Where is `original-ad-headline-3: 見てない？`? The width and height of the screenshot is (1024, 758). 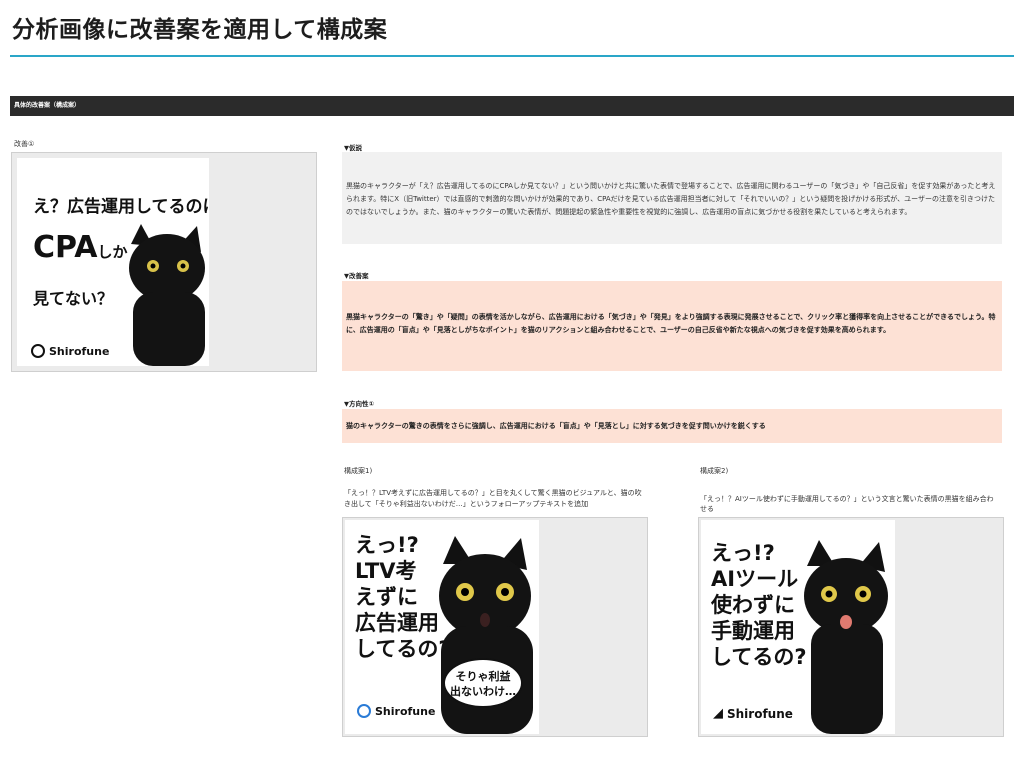
original-ad-headline-3: 見てない？ is located at coordinates (73, 298).